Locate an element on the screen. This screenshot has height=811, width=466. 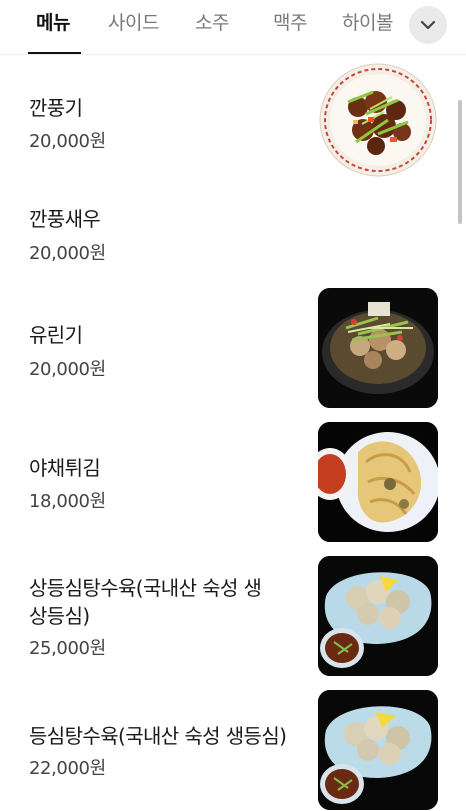
tab-menu: 메뉴 is located at coordinates (53, 21).